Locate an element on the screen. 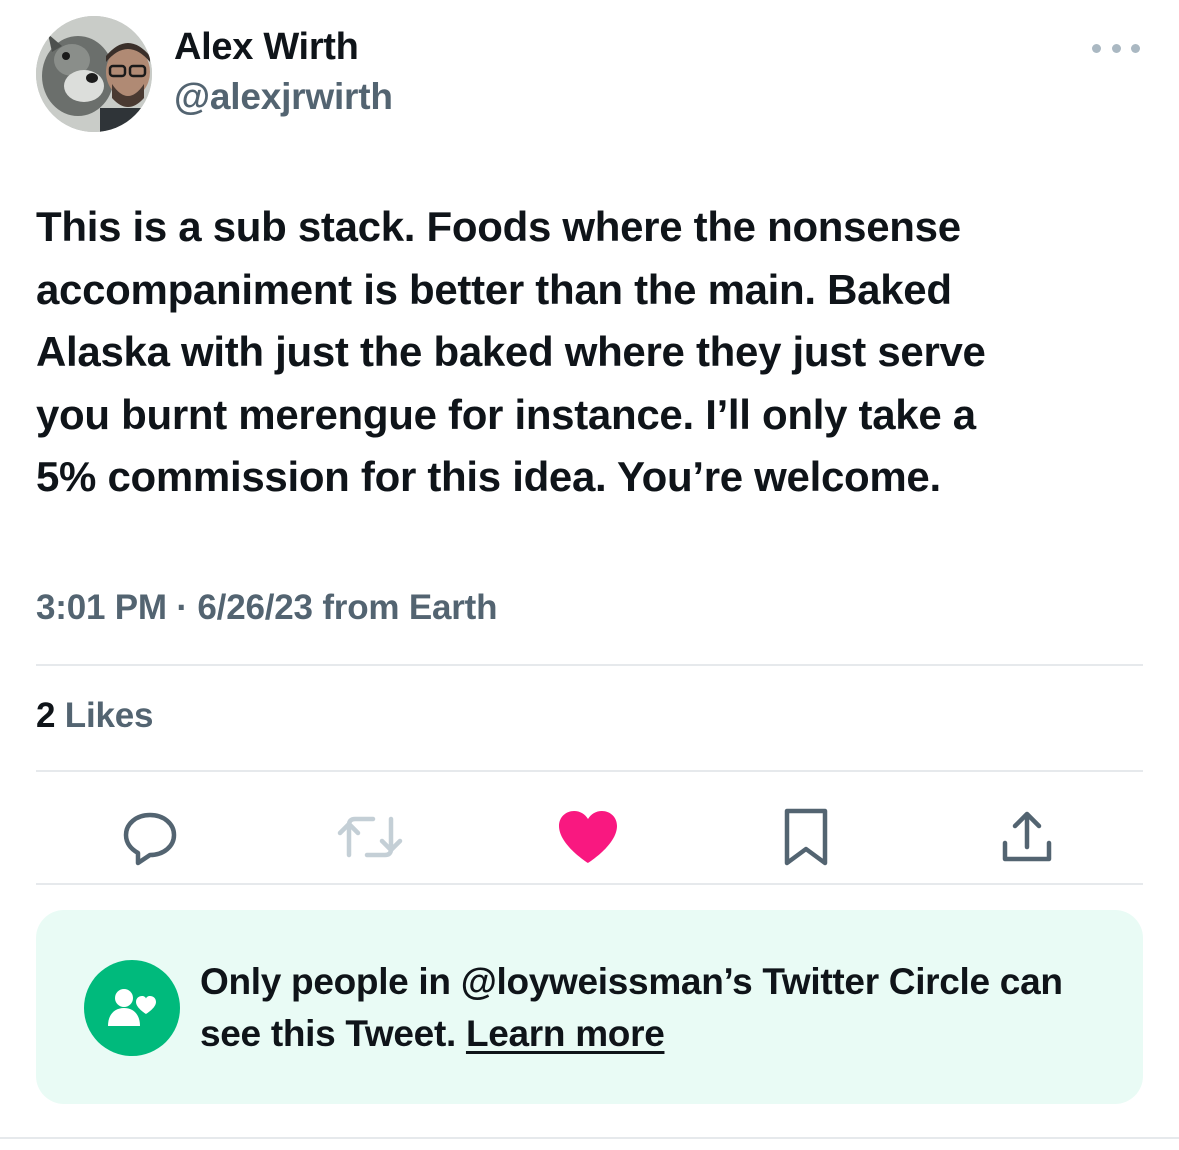  people-heart-icon is located at coordinates (132, 1008).